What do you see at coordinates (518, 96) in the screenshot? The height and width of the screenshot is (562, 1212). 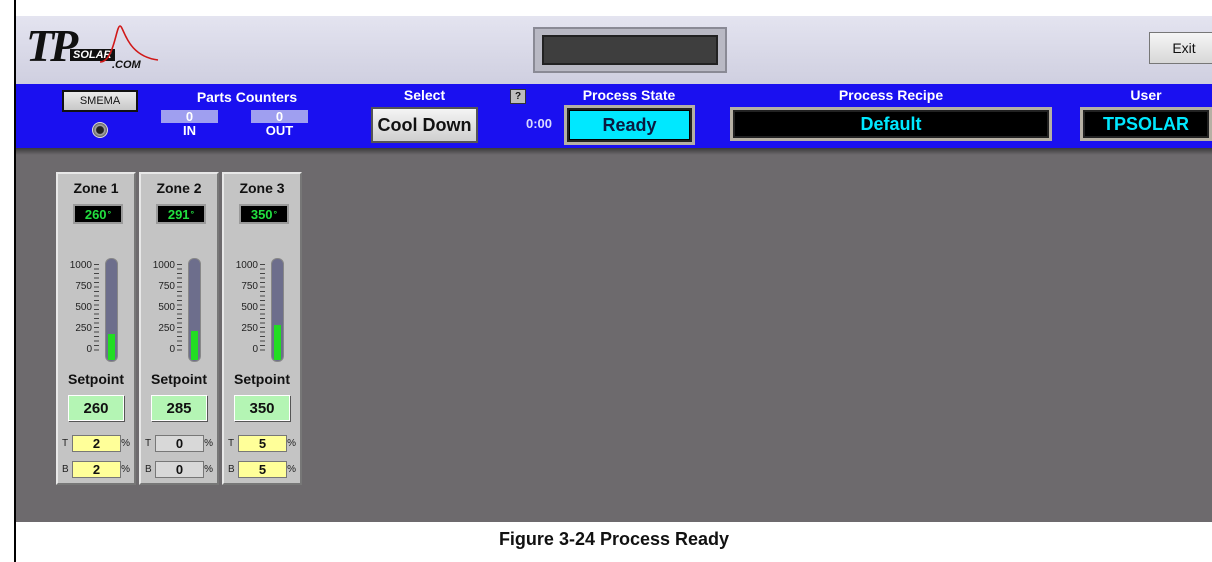 I see `help-icon: ?` at bounding box center [518, 96].